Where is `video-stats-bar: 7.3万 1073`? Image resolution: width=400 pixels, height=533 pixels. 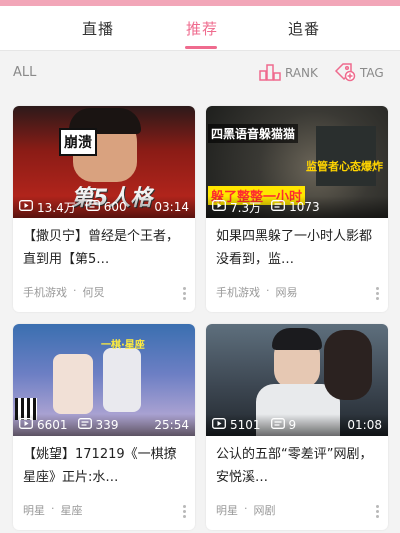 video-stats-bar: 7.3万 1073 is located at coordinates (297, 207).